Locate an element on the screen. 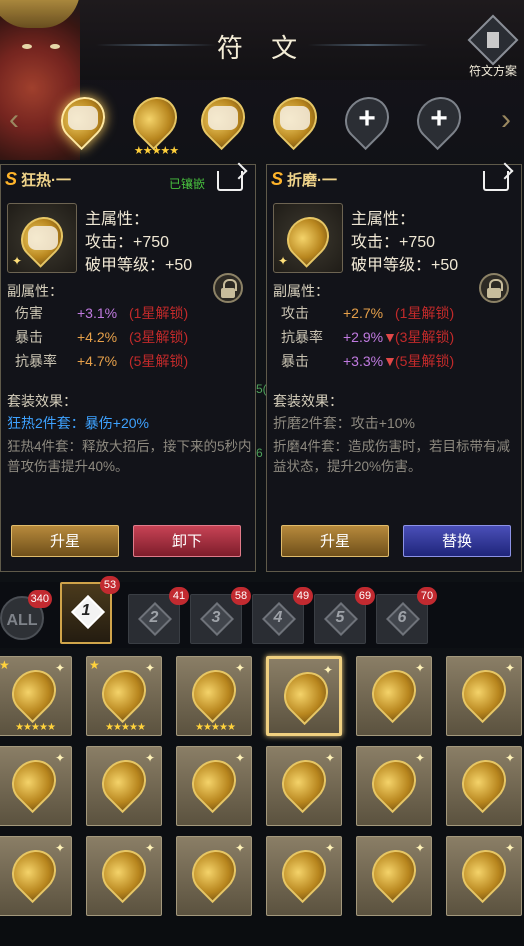 This screenshot has width=524, height=946. count-badge: 58 is located at coordinates (241, 596).